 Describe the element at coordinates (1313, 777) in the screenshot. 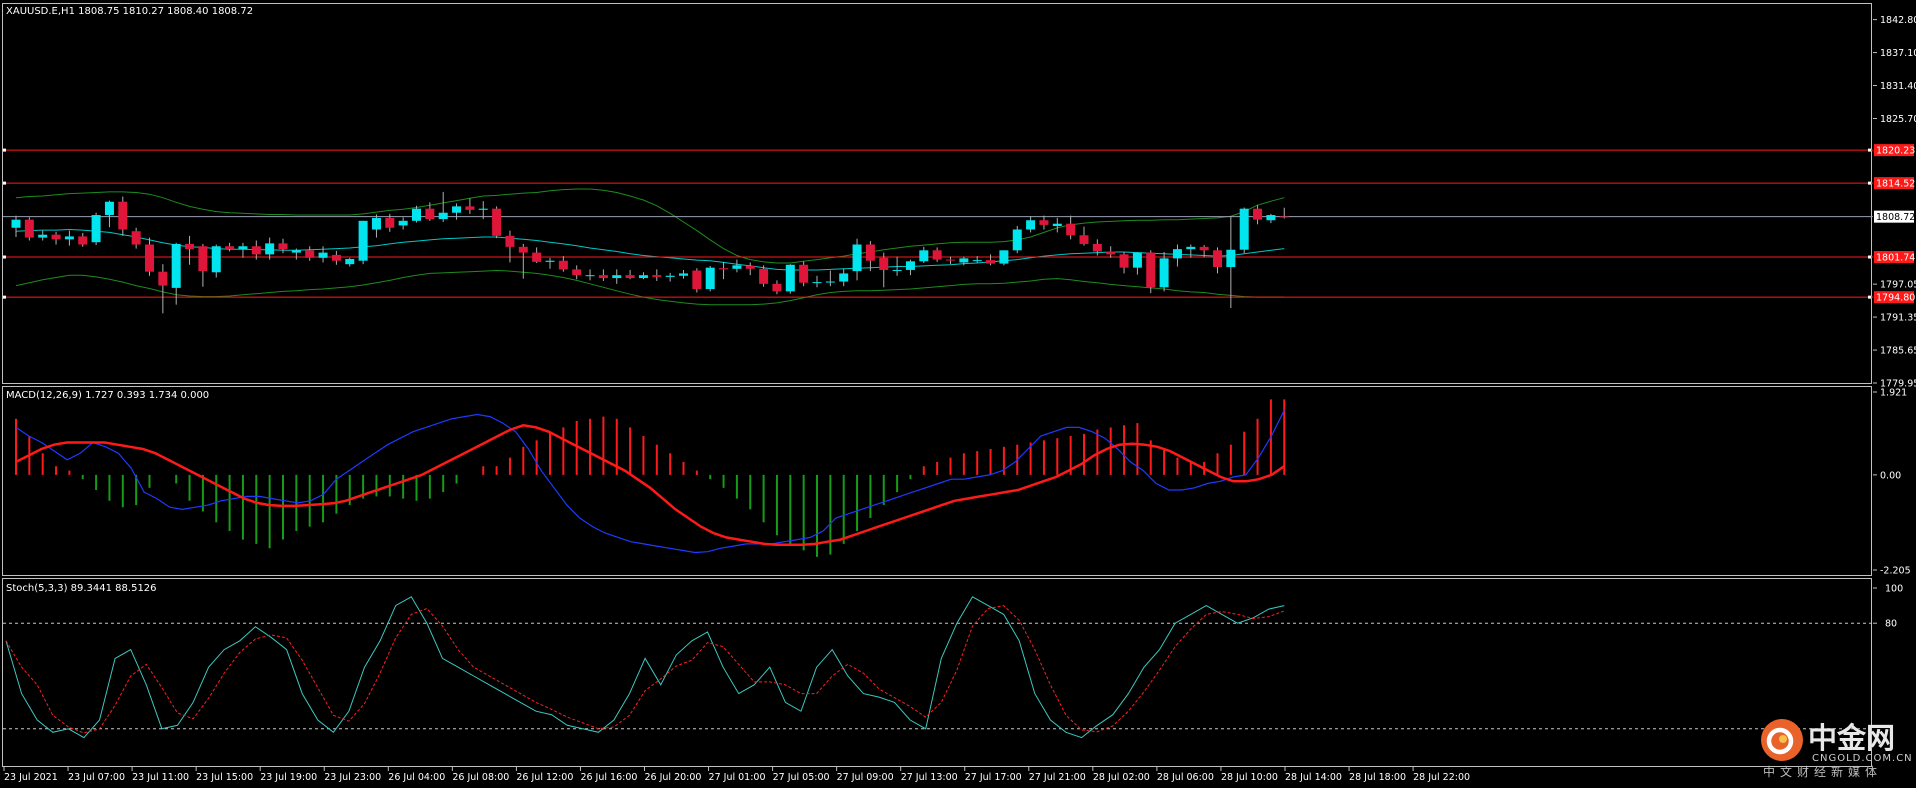

I see `time-tick-label: 28 Jul 14:00` at that location.